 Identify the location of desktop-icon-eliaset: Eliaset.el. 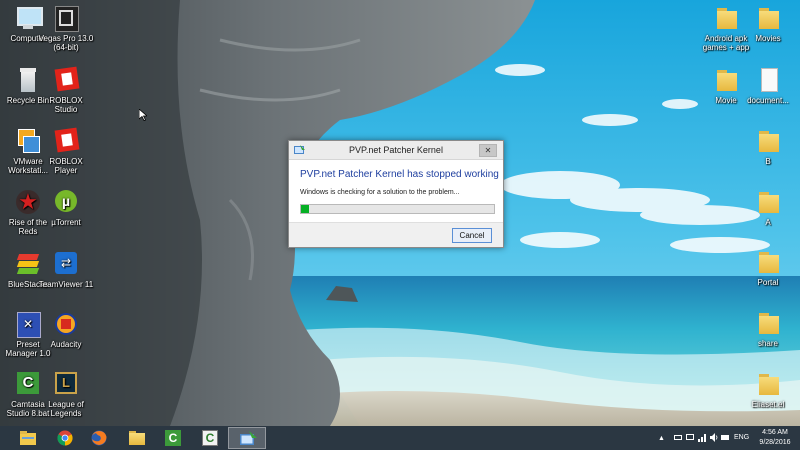
(768, 389).